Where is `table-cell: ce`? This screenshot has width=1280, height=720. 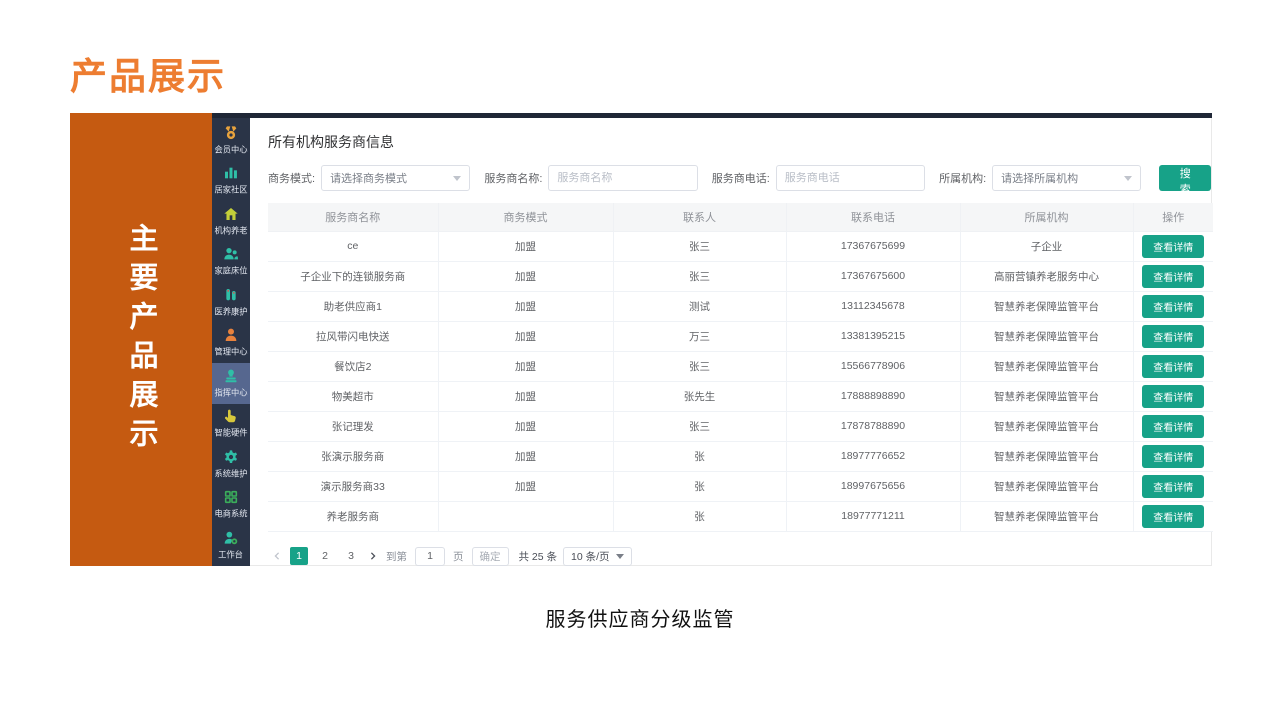 table-cell: ce is located at coordinates (353, 246).